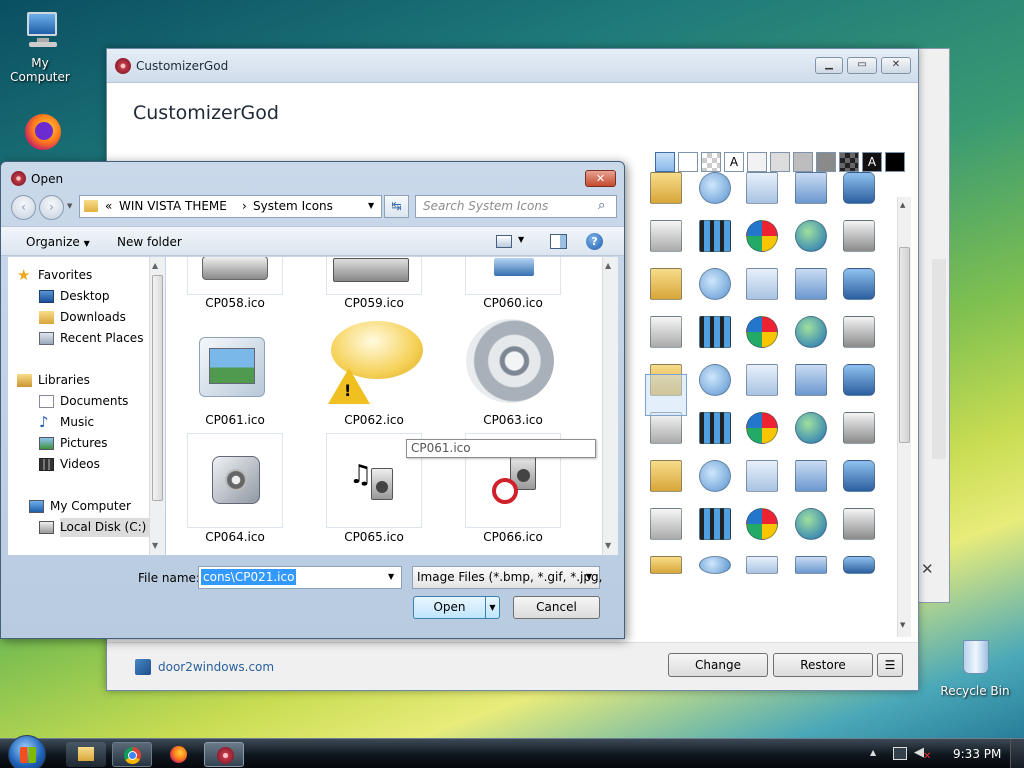 This screenshot has height=768, width=1024. What do you see at coordinates (23, 207) in the screenshot?
I see `back-button: ‹` at bounding box center [23, 207].